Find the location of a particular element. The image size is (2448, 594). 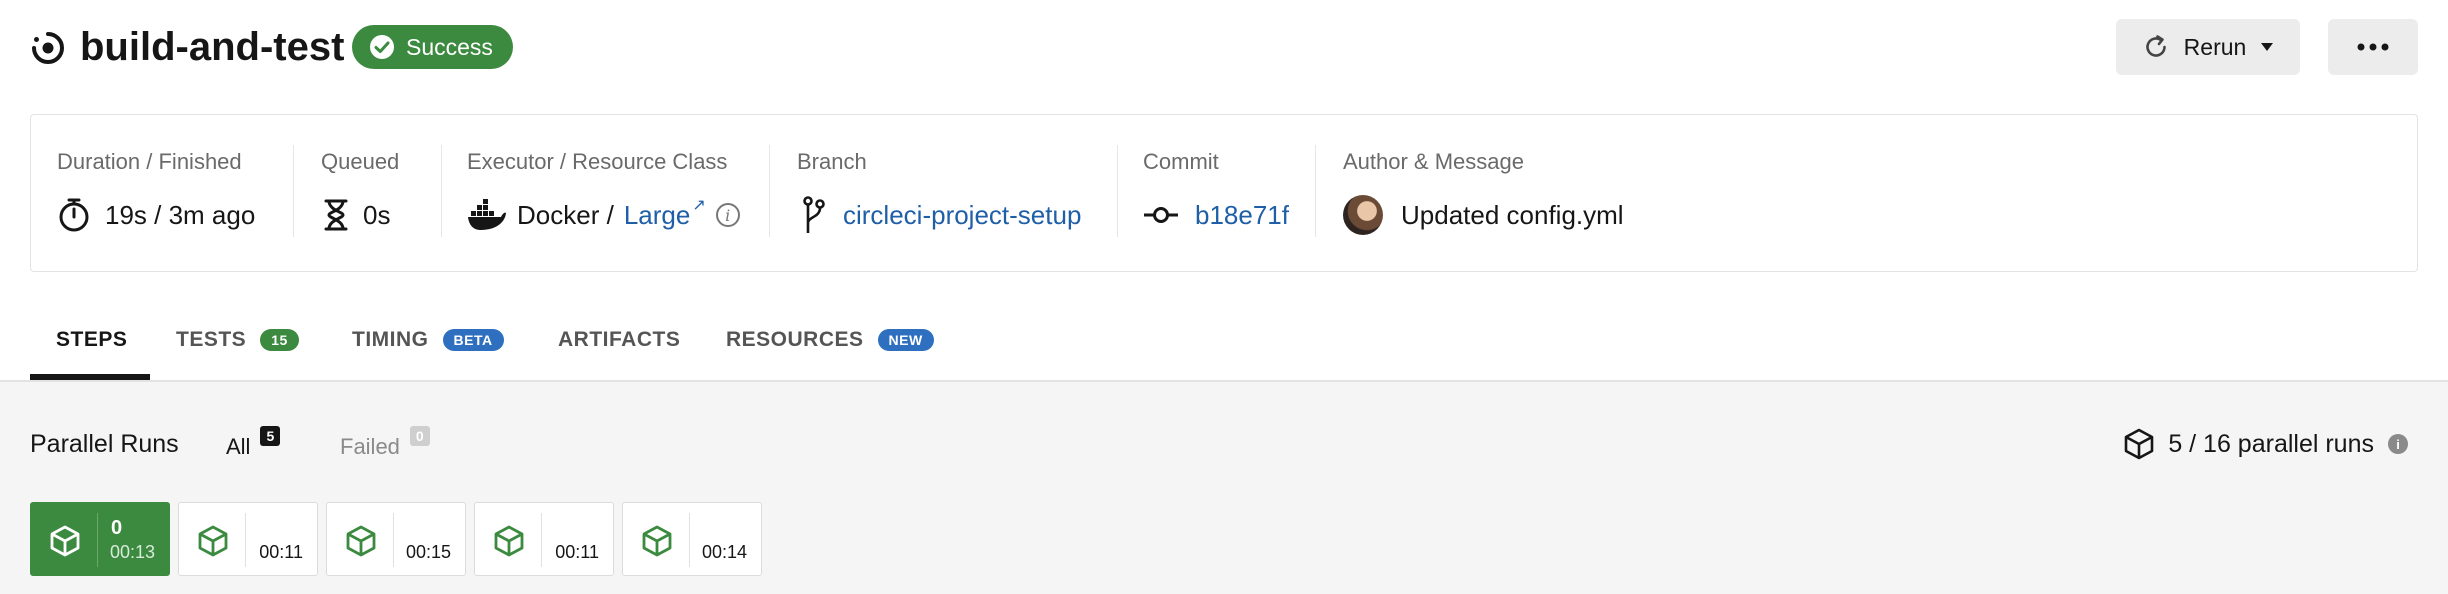

git-branch-icon is located at coordinates (814, 214).